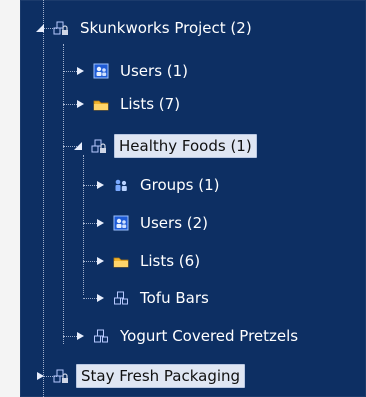 This screenshot has height=397, width=366. What do you see at coordinates (154, 71) in the screenshot?
I see `tree-node-label: Users (1)` at bounding box center [154, 71].